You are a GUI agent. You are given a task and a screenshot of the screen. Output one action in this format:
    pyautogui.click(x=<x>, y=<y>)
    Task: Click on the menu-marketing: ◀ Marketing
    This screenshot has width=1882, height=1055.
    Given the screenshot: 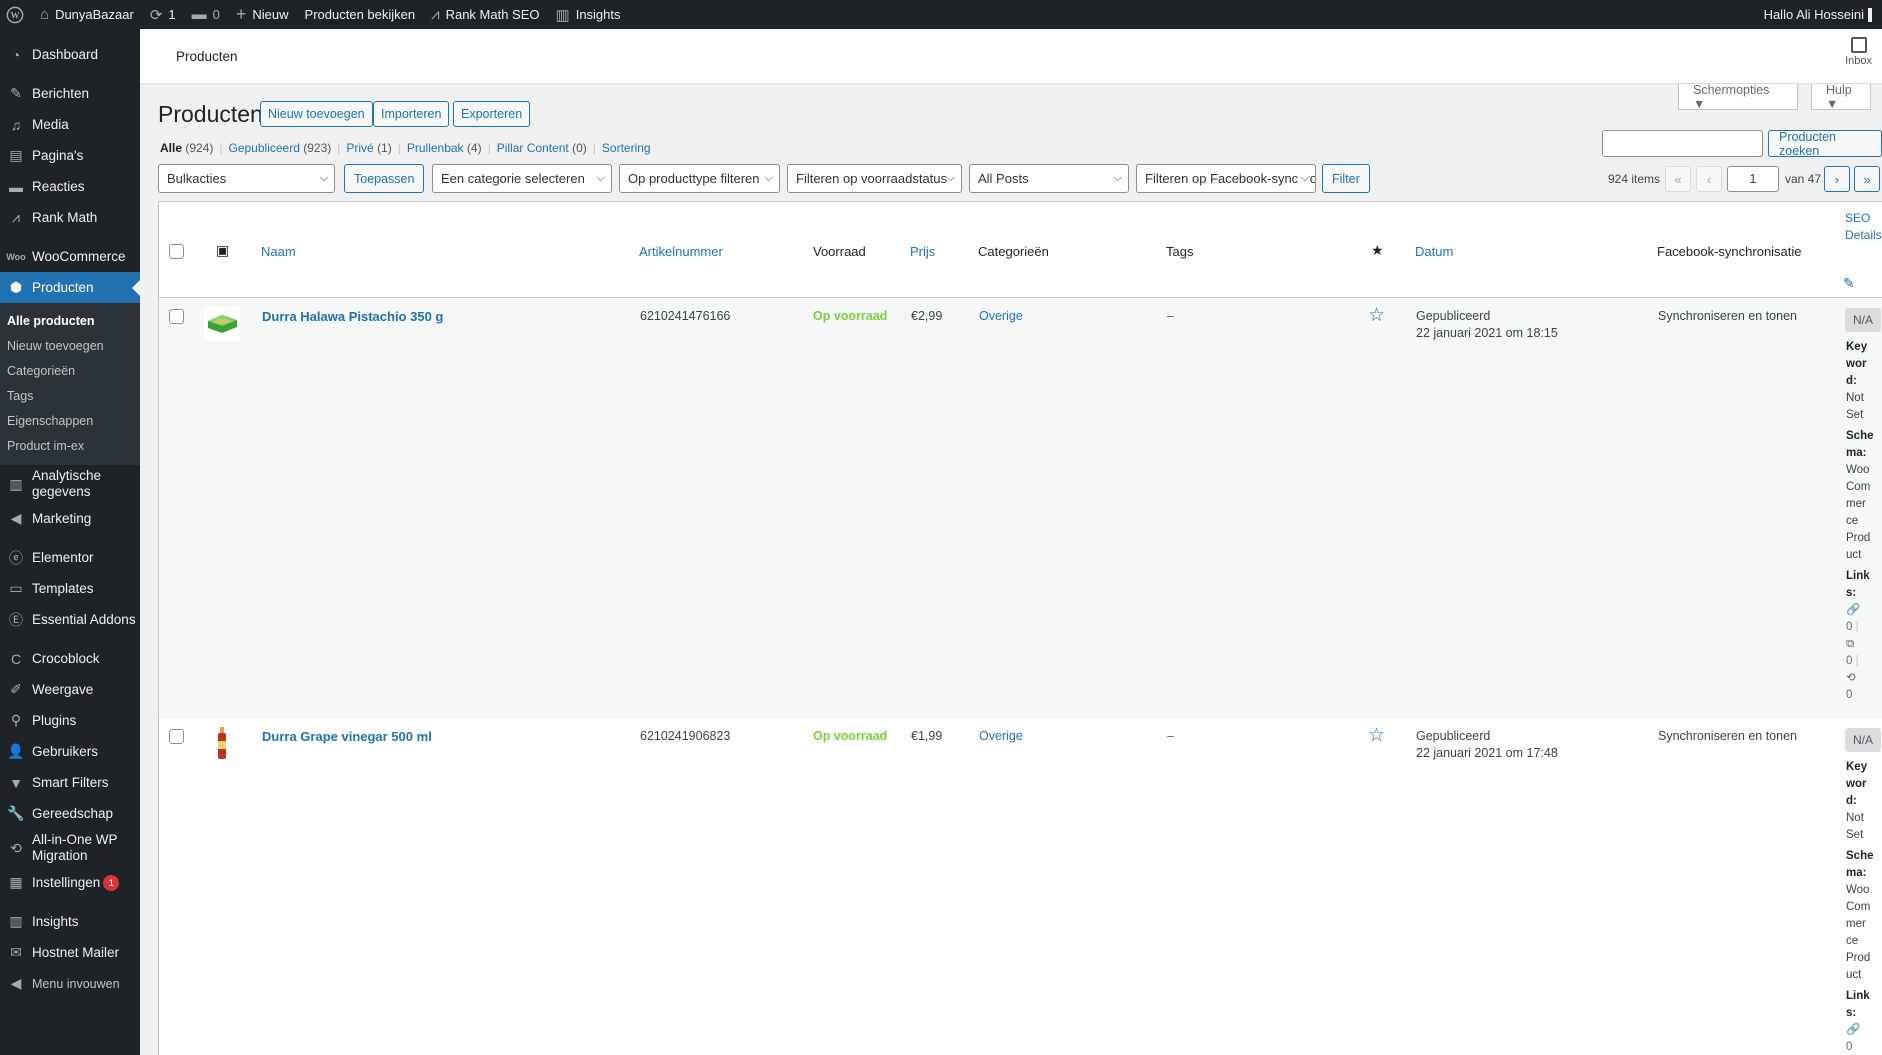 What is the action you would take?
    pyautogui.click(x=70, y=518)
    